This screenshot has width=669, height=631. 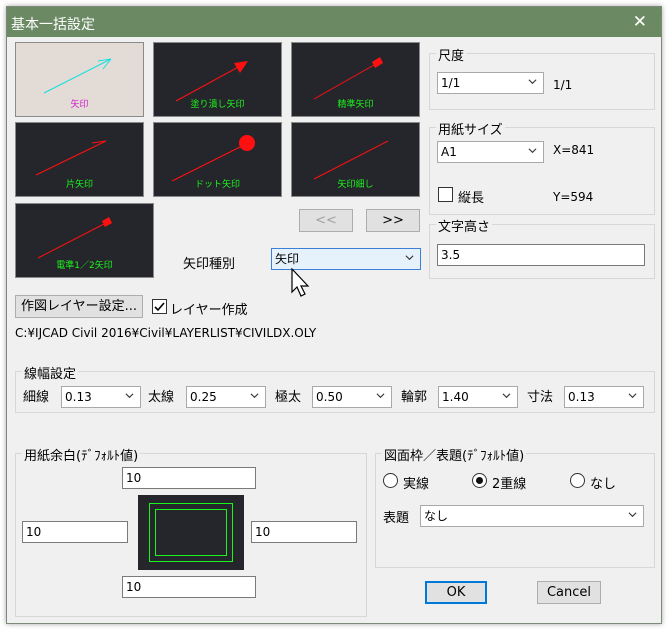 I want to click on line-width-extra-thick-label: 極太, so click(x=288, y=397).